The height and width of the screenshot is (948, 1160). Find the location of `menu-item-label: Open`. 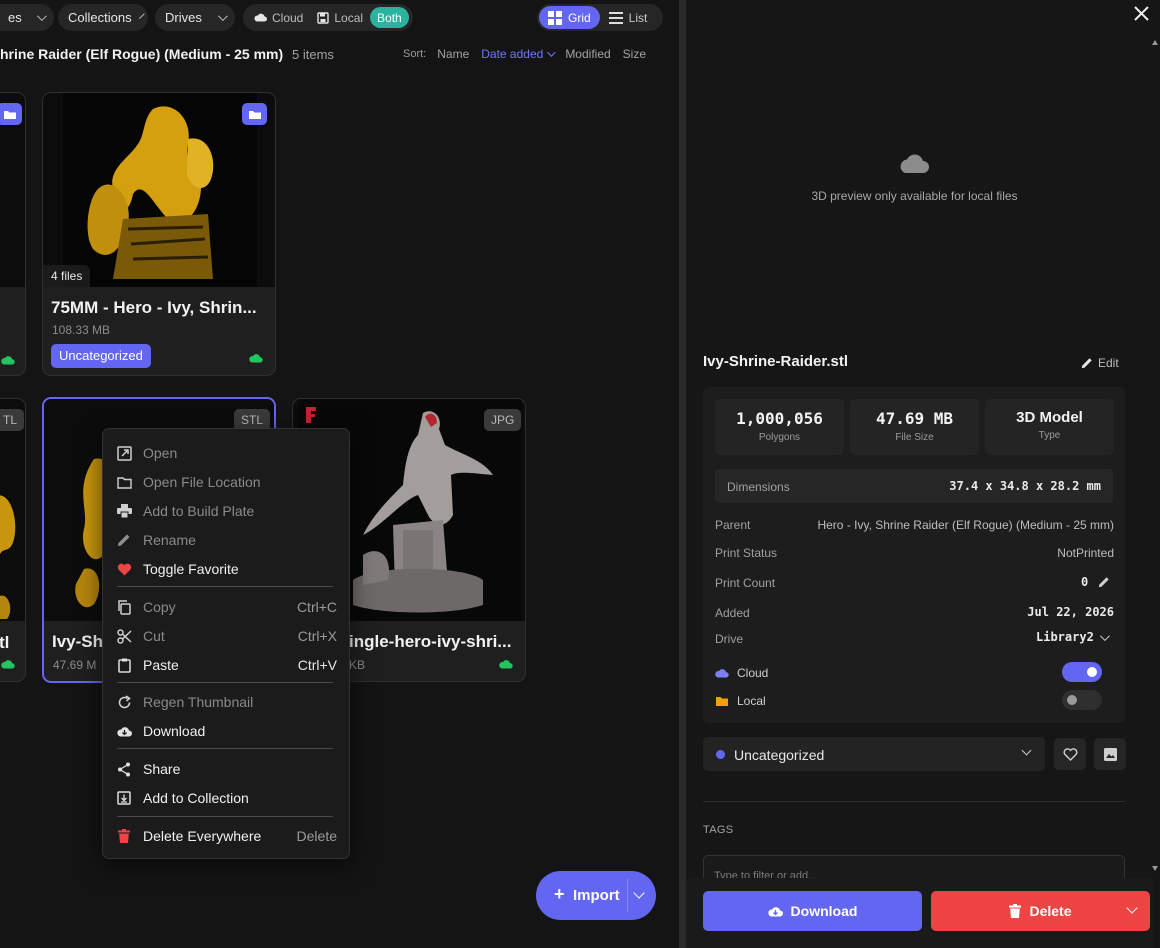

menu-item-label: Open is located at coordinates (160, 453).